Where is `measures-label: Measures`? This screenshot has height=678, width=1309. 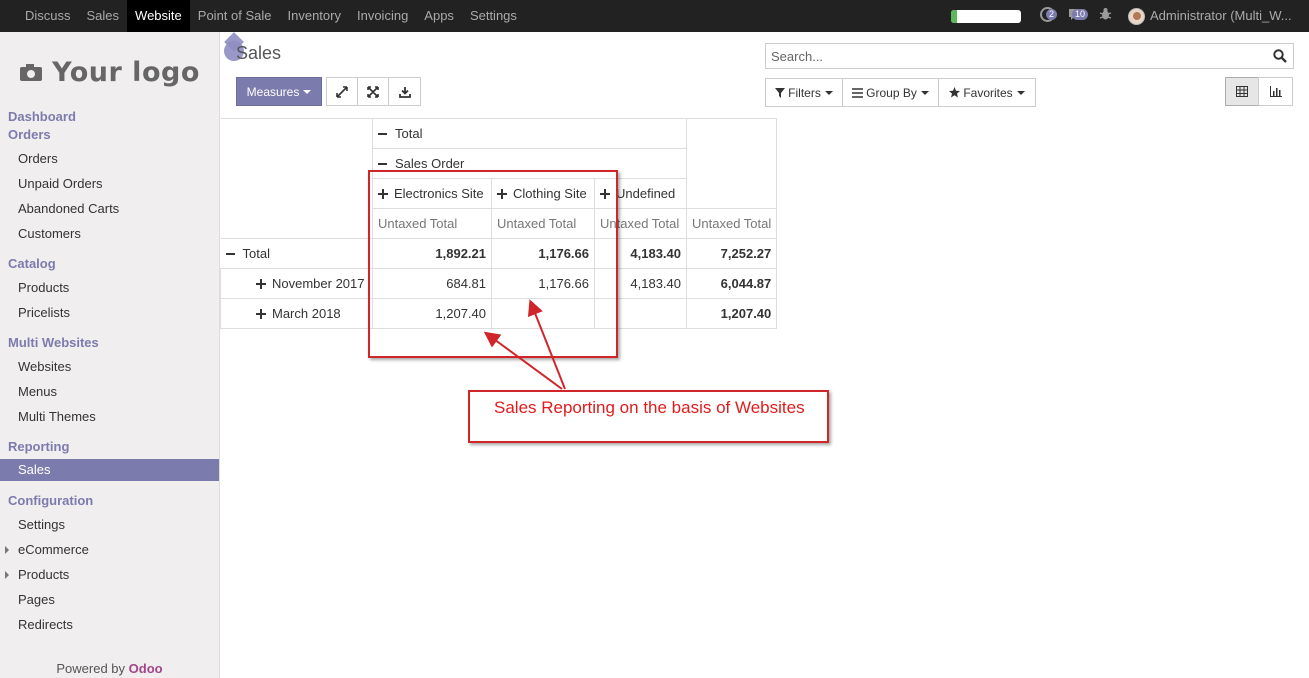
measures-label: Measures is located at coordinates (273, 91).